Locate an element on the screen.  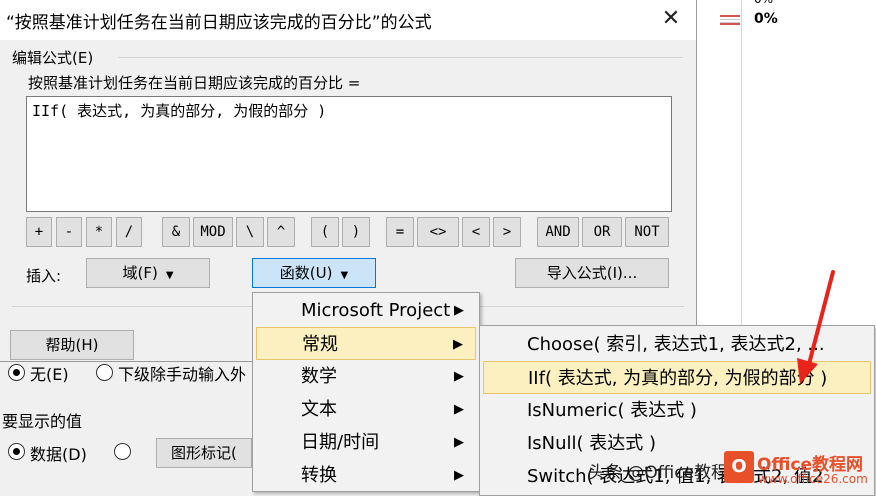
office-logo-icon: O is located at coordinates (739, 467).